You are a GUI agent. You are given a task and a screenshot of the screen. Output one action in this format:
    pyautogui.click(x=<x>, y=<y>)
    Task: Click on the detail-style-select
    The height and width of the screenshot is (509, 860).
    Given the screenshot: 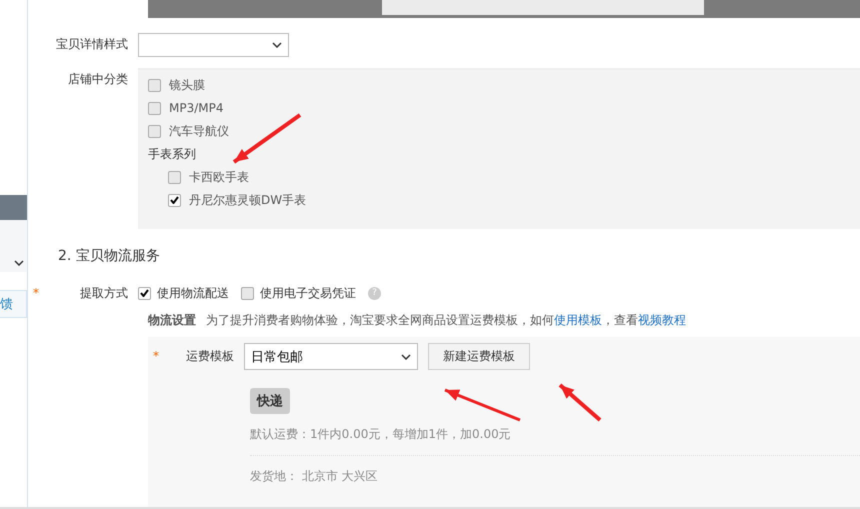 What is the action you would take?
    pyautogui.click(x=213, y=45)
    